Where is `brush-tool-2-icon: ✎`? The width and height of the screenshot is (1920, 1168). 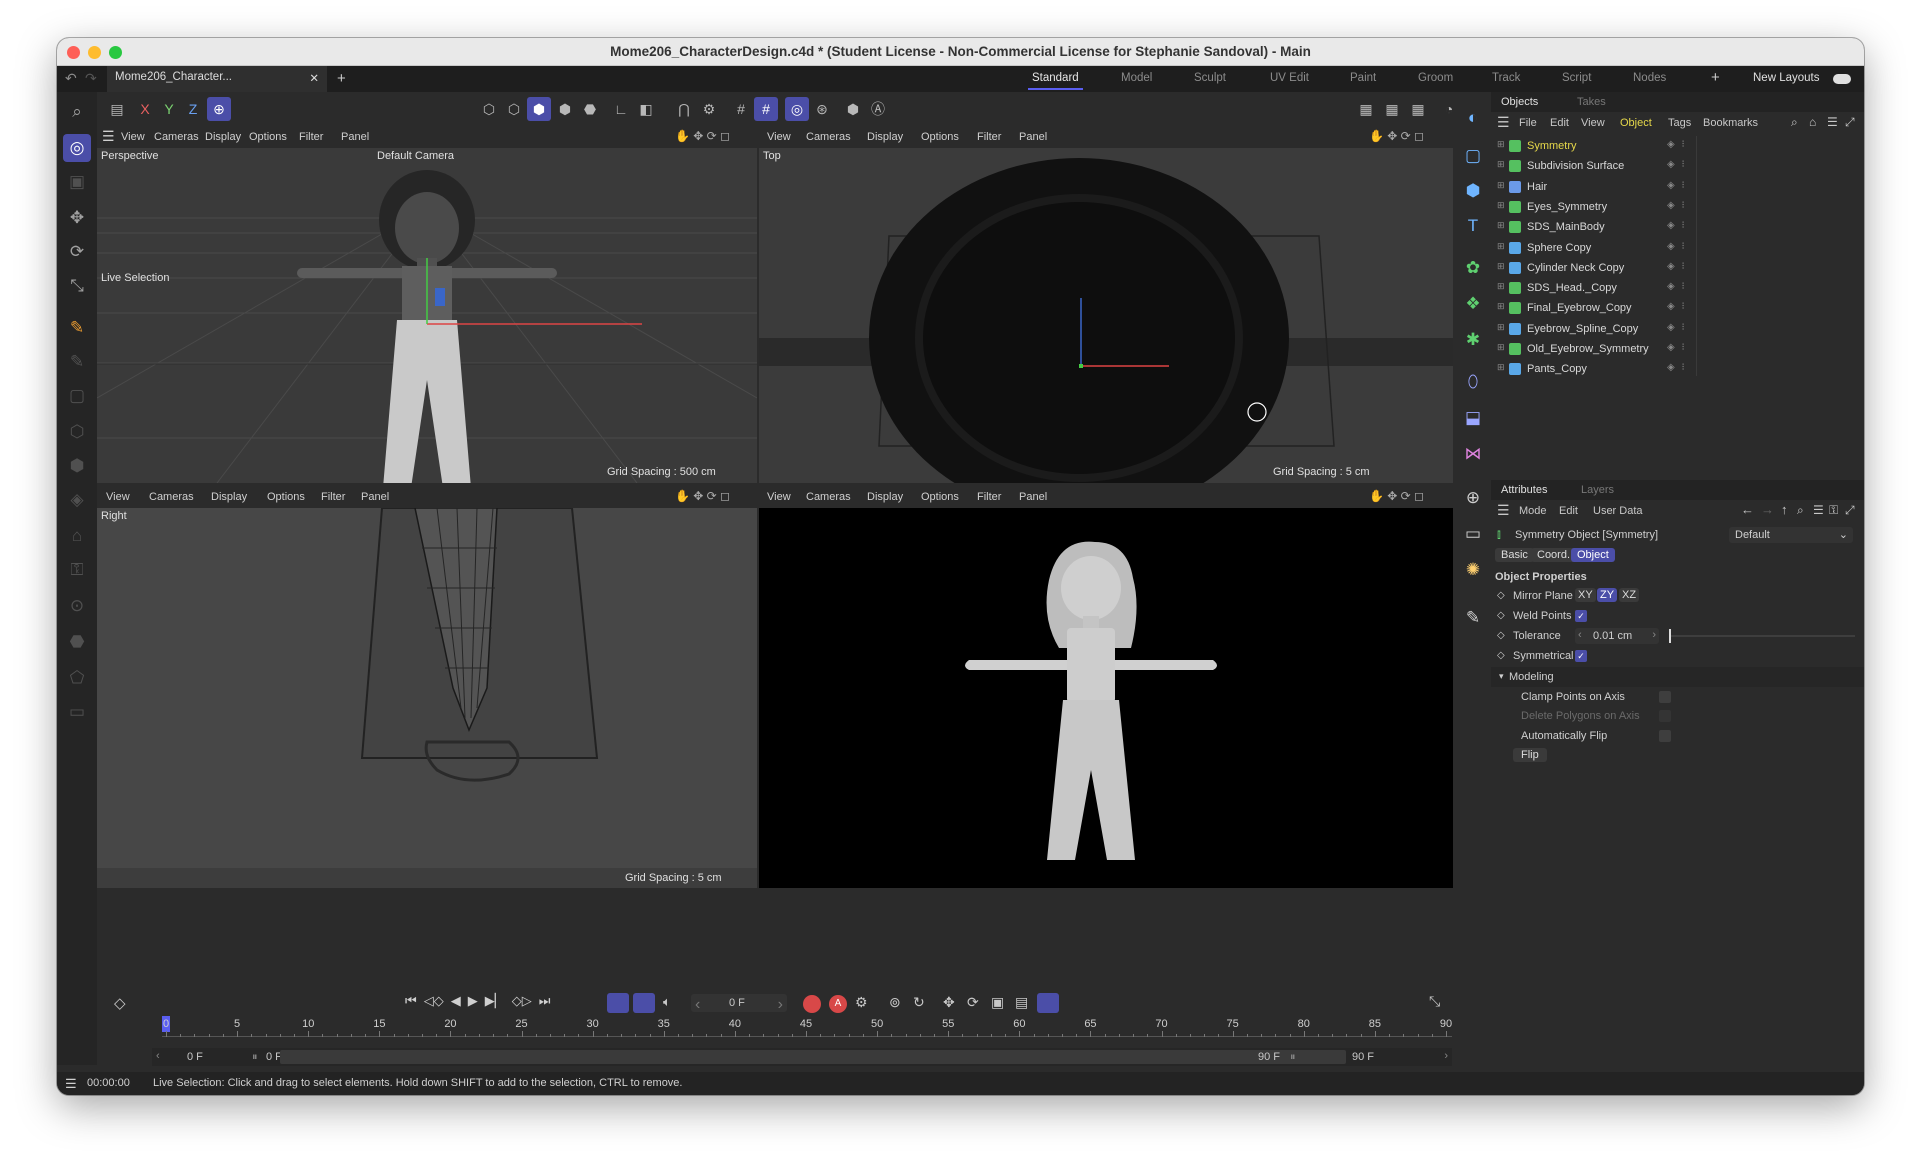
brush-tool-2-icon: ✎ is located at coordinates (77, 362).